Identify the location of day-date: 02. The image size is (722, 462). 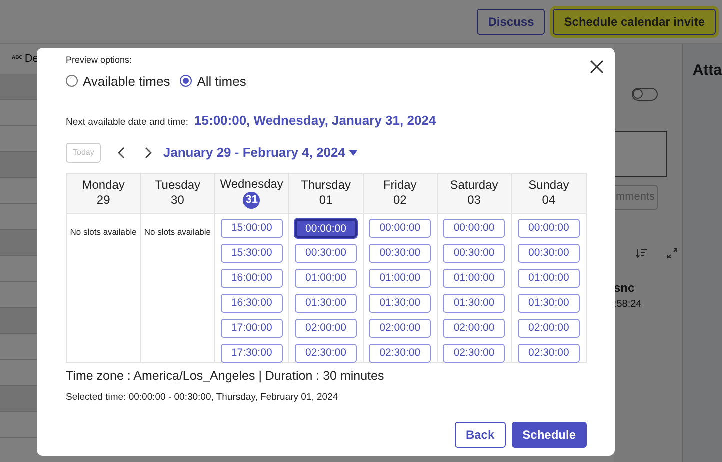
(400, 200).